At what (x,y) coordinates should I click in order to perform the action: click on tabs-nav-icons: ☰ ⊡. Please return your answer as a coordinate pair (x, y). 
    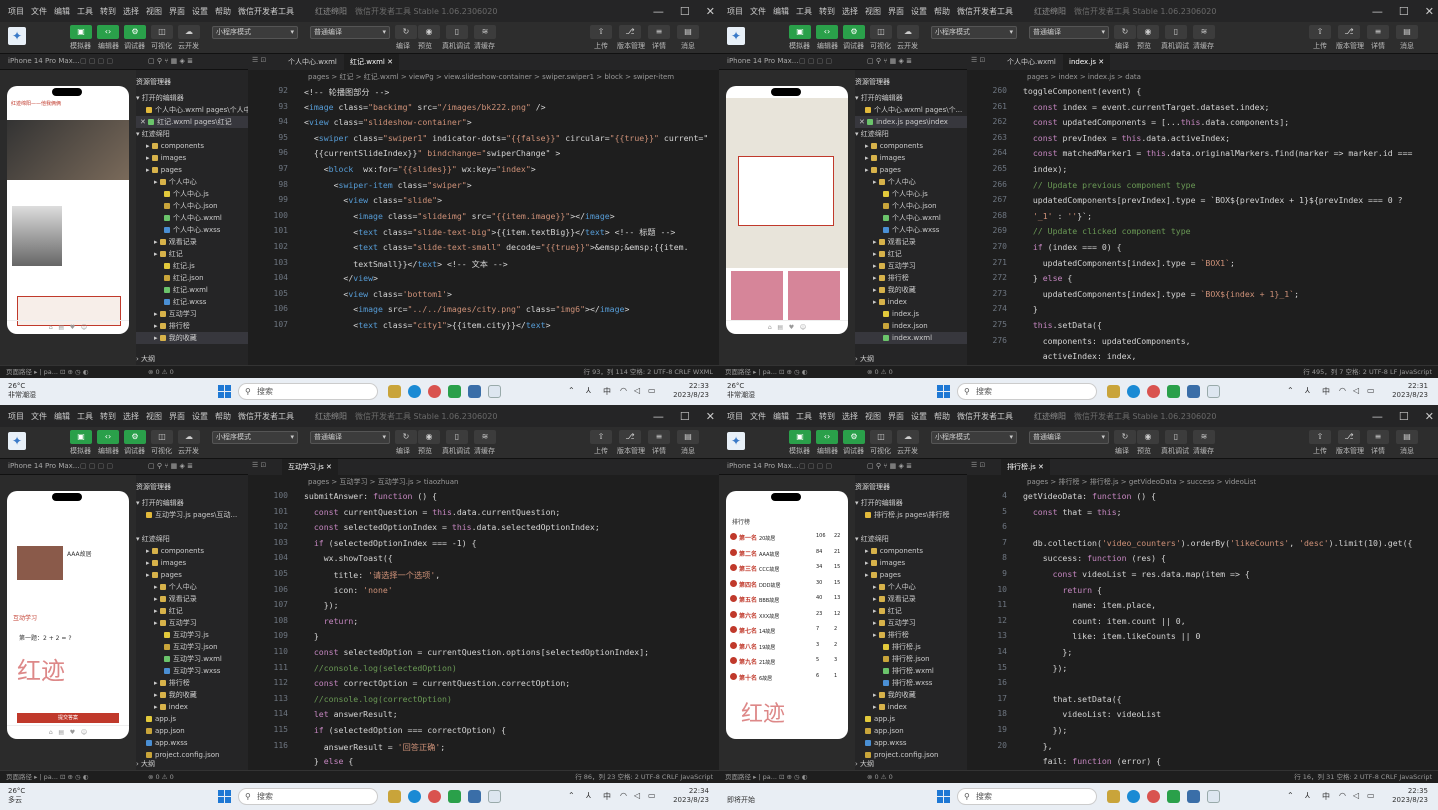
    Looking at the image, I should click on (978, 465).